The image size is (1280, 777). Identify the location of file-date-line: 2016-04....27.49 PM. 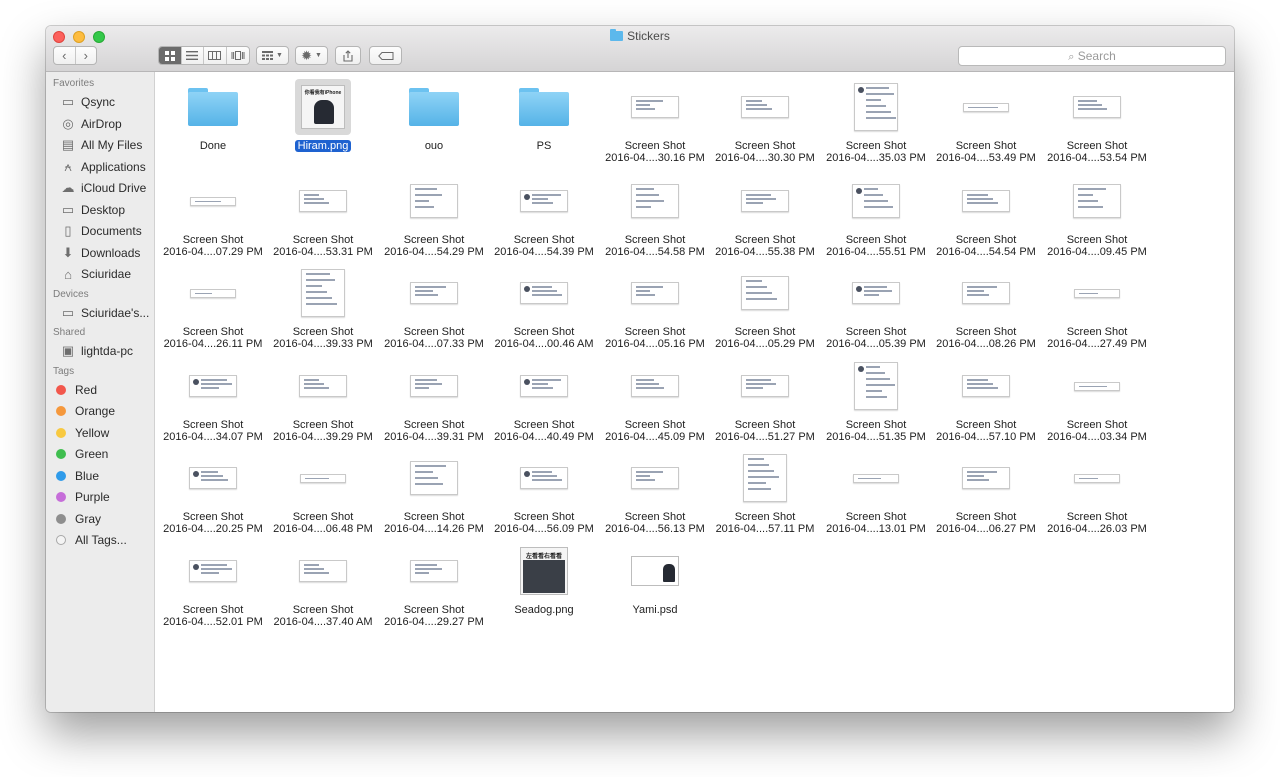
(1097, 344).